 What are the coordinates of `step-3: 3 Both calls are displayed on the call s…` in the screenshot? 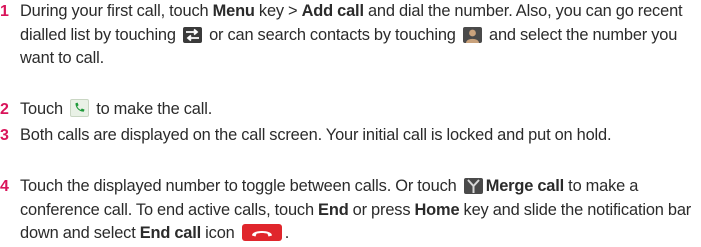 It's located at (347, 136).